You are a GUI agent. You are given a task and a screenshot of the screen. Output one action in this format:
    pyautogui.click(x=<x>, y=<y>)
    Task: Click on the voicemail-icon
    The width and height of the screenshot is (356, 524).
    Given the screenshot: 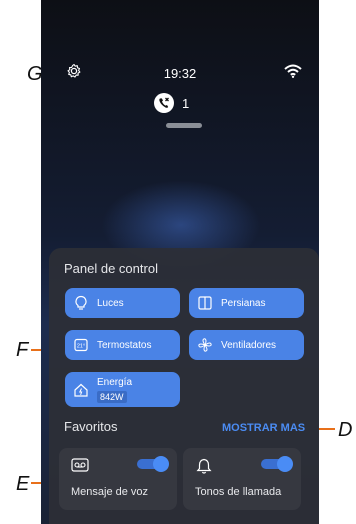 What is the action you would take?
    pyautogui.click(x=80, y=465)
    